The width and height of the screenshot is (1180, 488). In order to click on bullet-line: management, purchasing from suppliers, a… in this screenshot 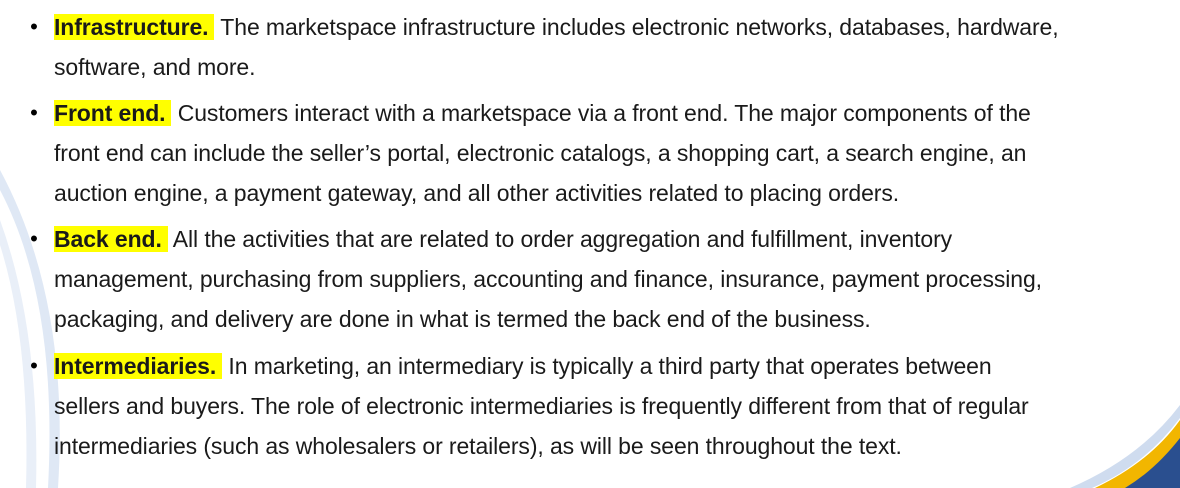, I will do `click(548, 279)`.